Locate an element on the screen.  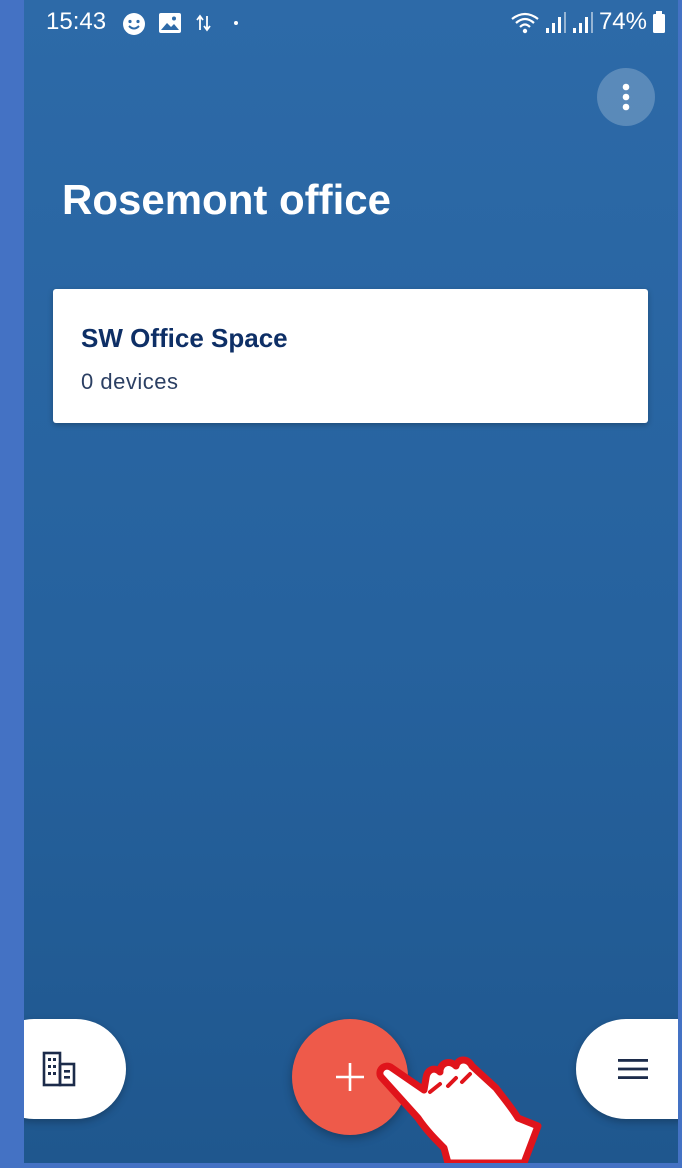
plus-icon is located at coordinates (350, 1077).